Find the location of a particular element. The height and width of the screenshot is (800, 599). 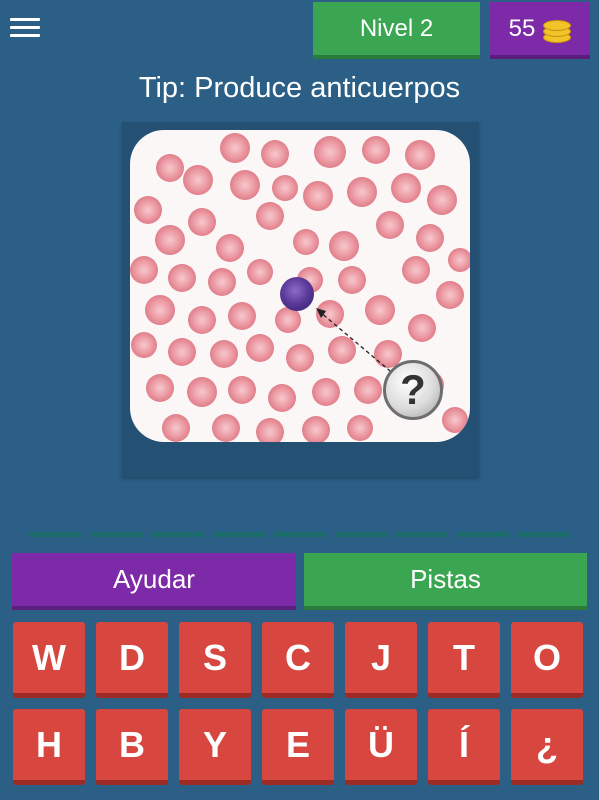

help-label: Ayudar is located at coordinates (154, 579).